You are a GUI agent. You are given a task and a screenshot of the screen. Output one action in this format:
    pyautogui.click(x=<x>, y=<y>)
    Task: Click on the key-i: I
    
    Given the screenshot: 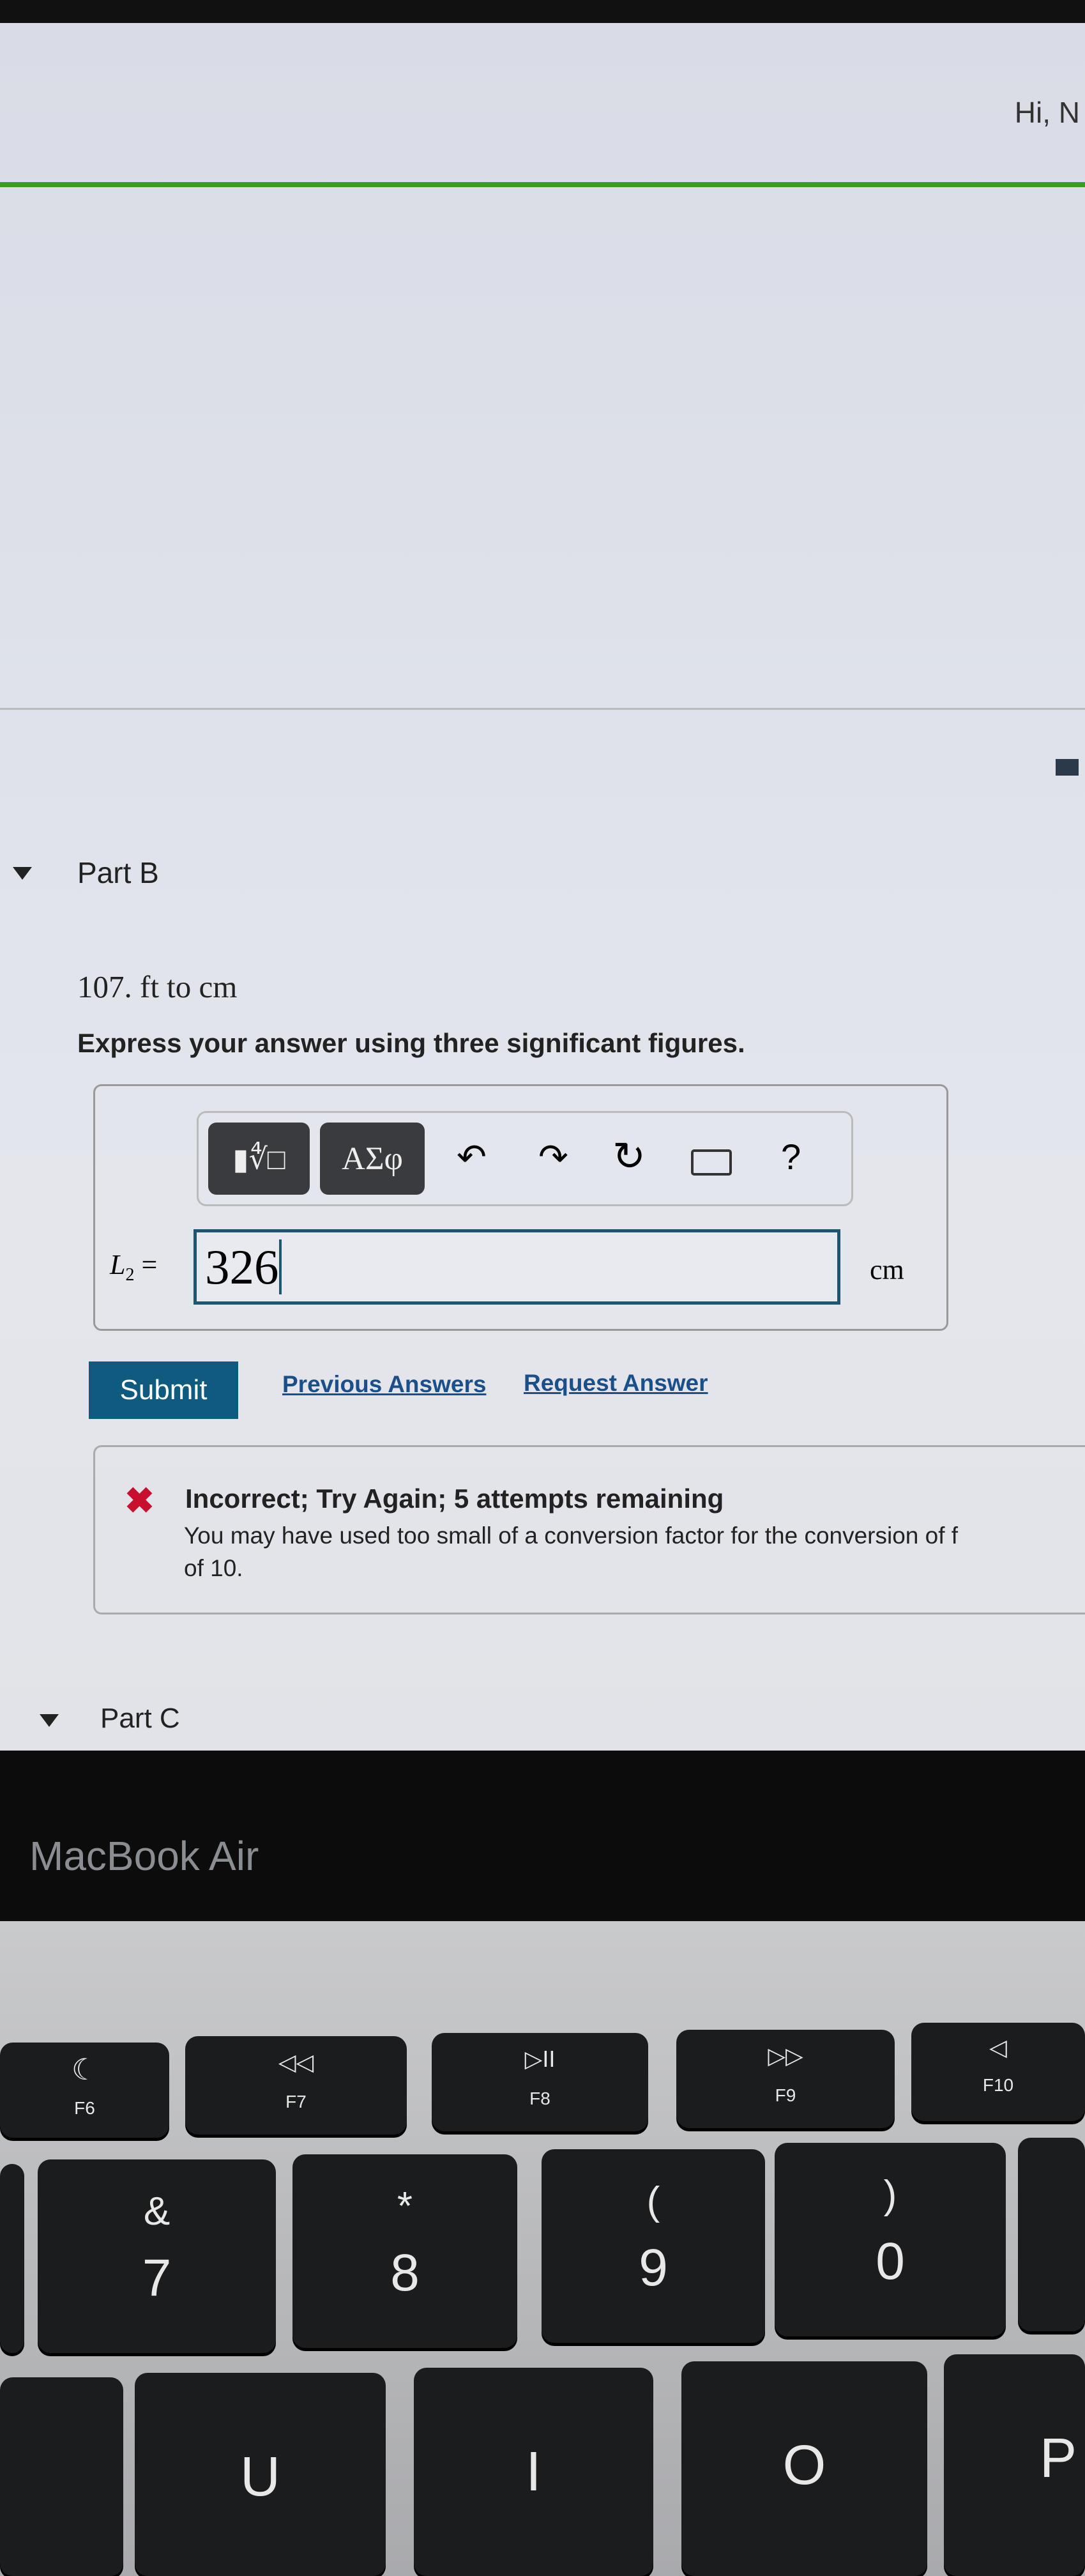 What is the action you would take?
    pyautogui.click(x=533, y=2472)
    